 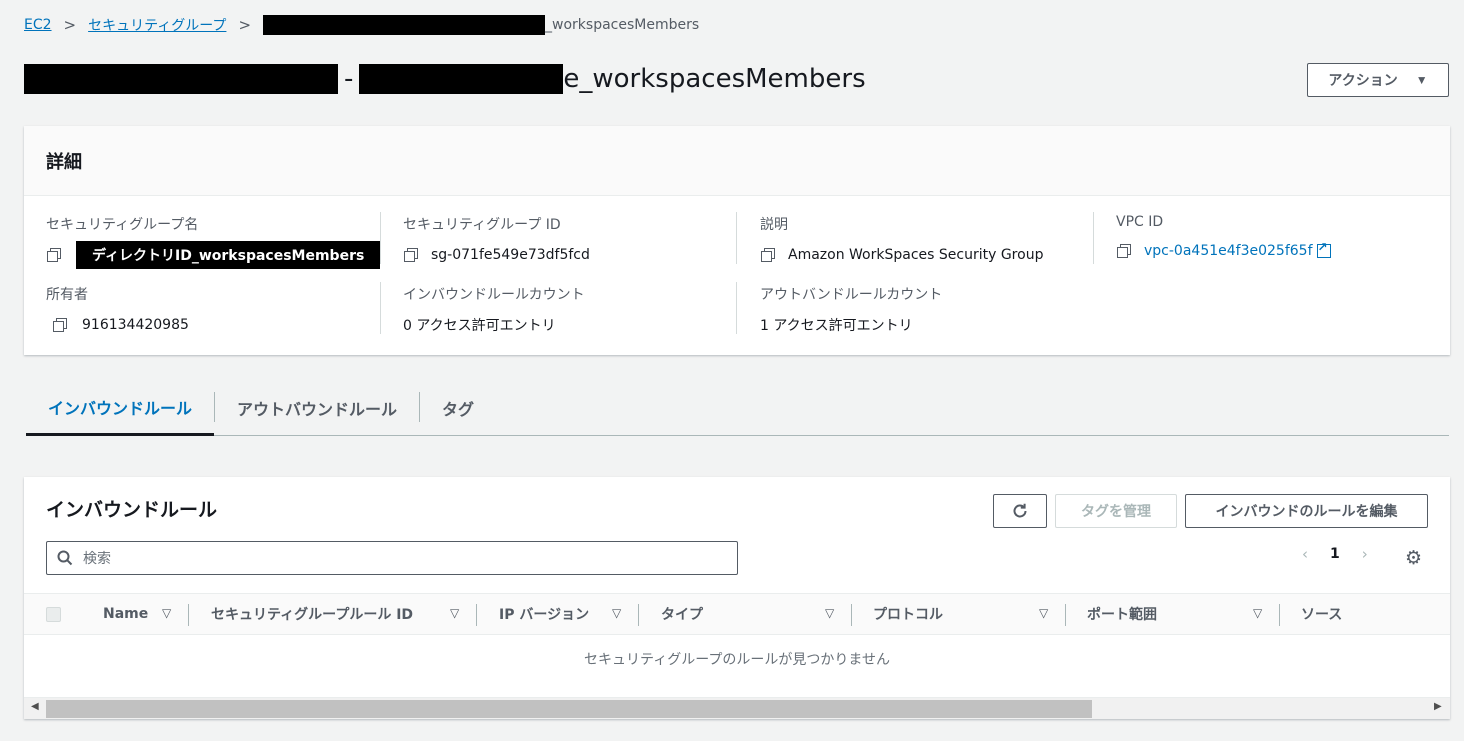 I want to click on tab-tags: タグ, so click(x=458, y=408).